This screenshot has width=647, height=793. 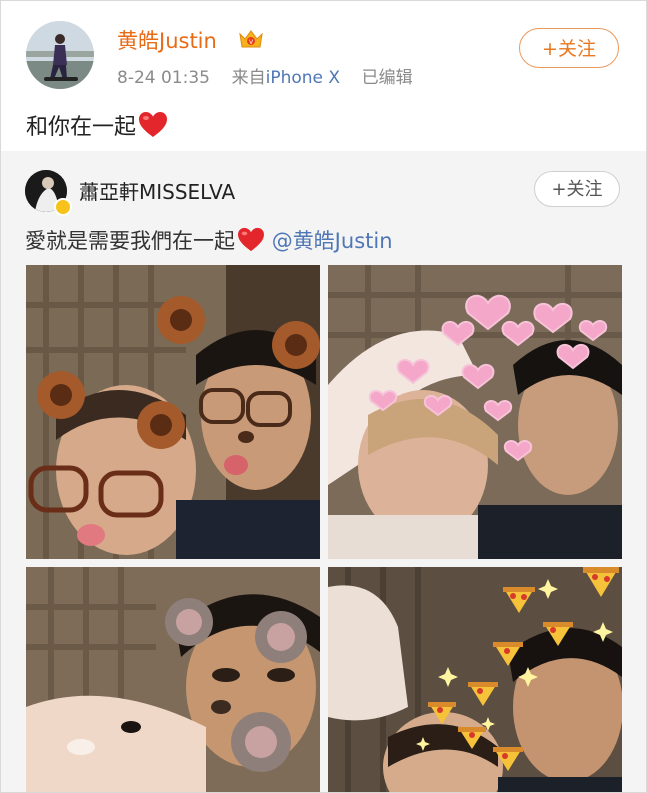 I want to click on post-text: 和你在一起, so click(x=97, y=125).